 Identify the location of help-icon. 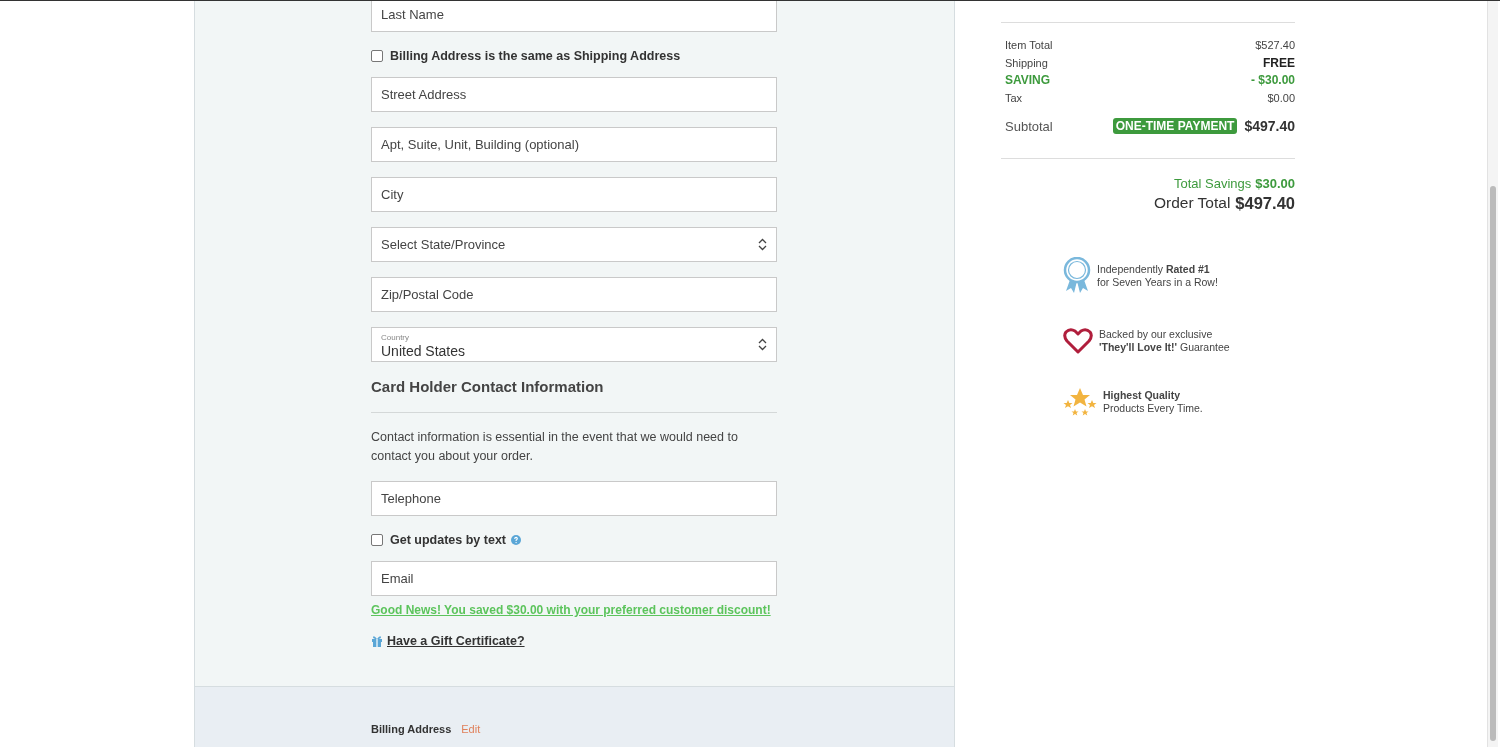
(516, 540).